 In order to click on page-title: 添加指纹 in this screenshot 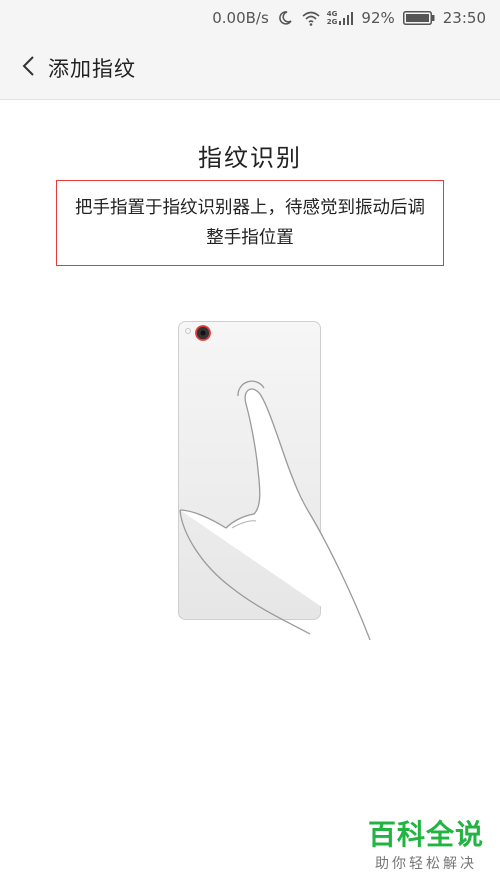, I will do `click(92, 68)`.